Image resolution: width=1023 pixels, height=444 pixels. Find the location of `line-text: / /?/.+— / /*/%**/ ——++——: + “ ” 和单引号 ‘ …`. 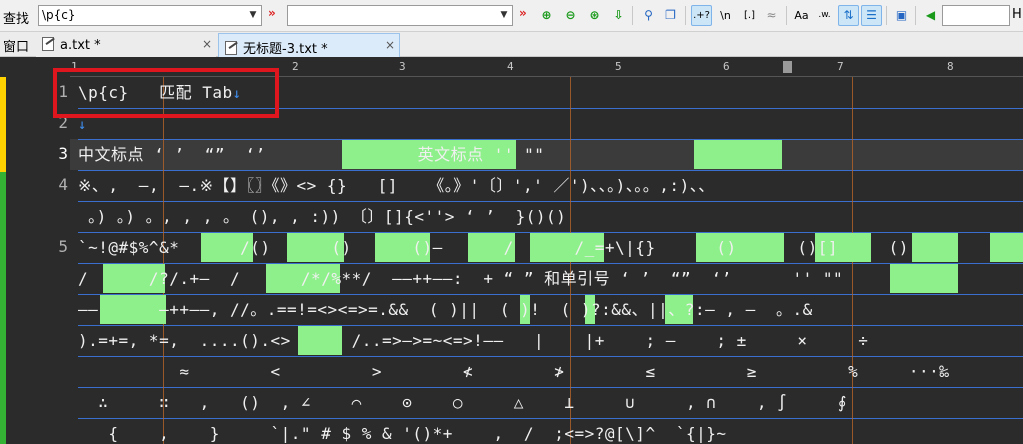

line-text: / /?/.+— / /*/%**/ ——++——: + “ ” 和单引号 ‘ … is located at coordinates (461, 278).